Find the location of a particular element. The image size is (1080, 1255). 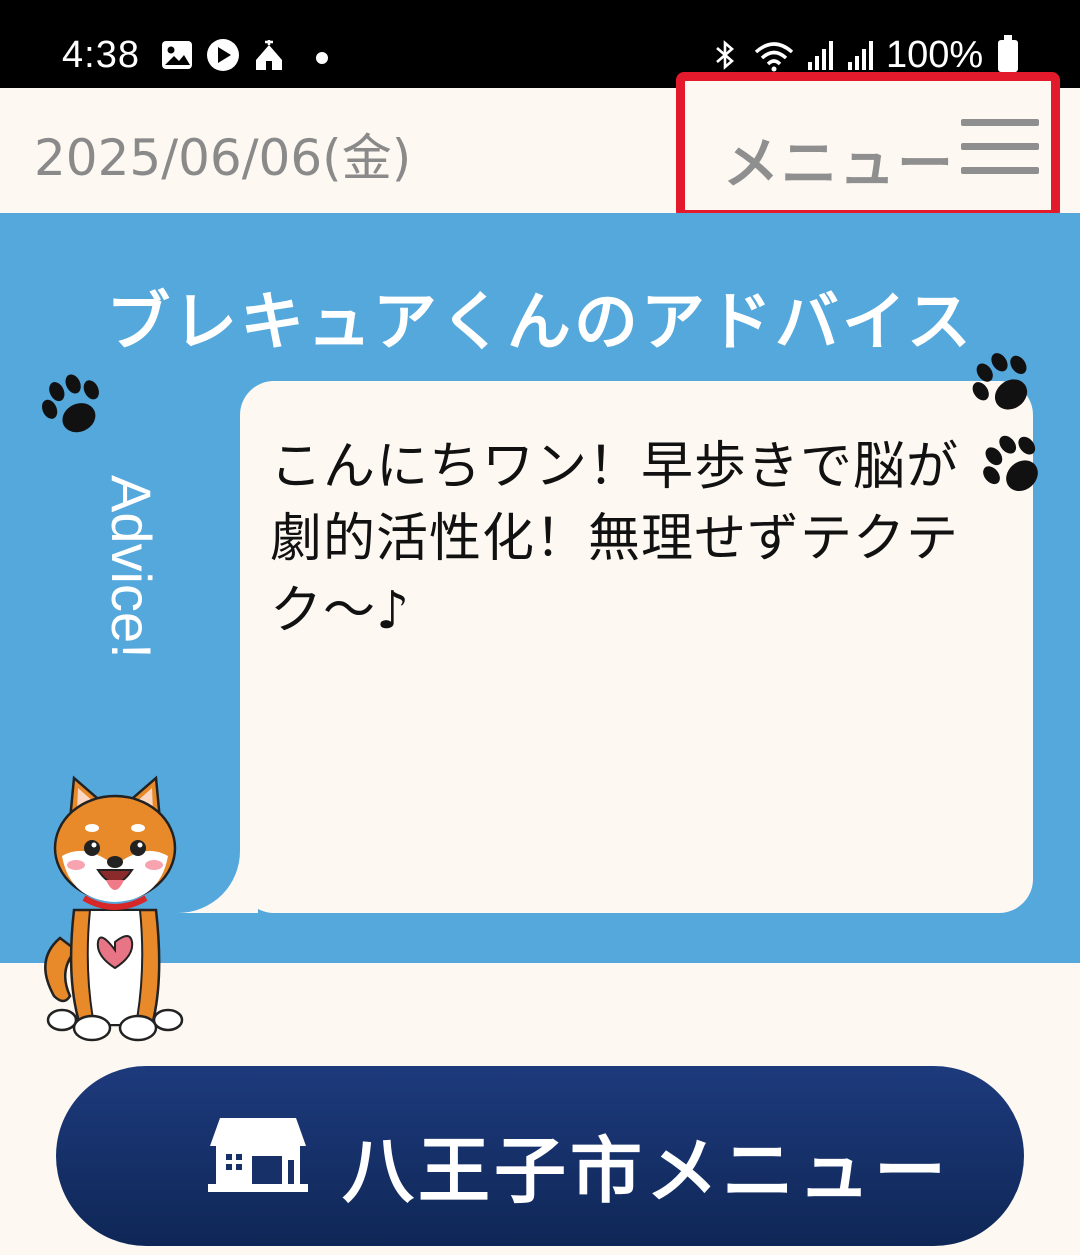

advice-title: ブレキュアくんのアドバイス is located at coordinates (540, 323).